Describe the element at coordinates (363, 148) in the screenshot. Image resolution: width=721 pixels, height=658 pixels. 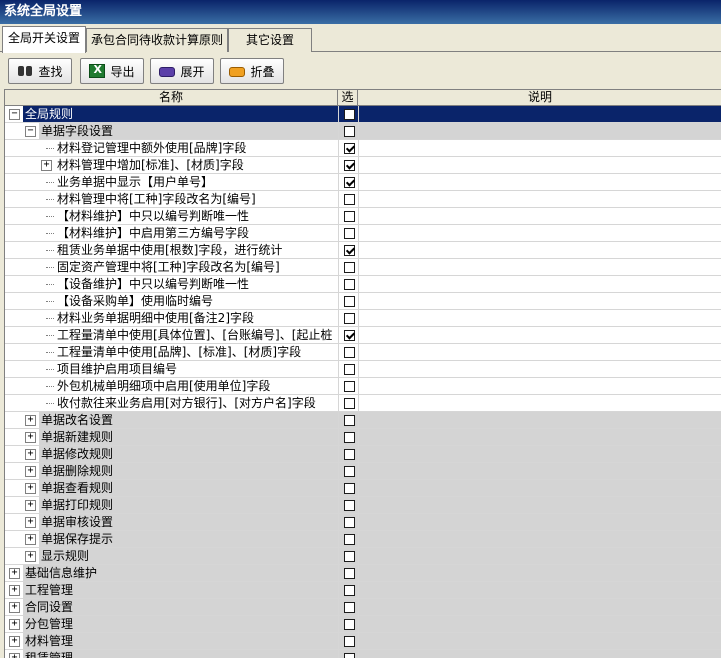
I see `tree-row: 材料登记管理中额外使用[品牌]字段` at that location.